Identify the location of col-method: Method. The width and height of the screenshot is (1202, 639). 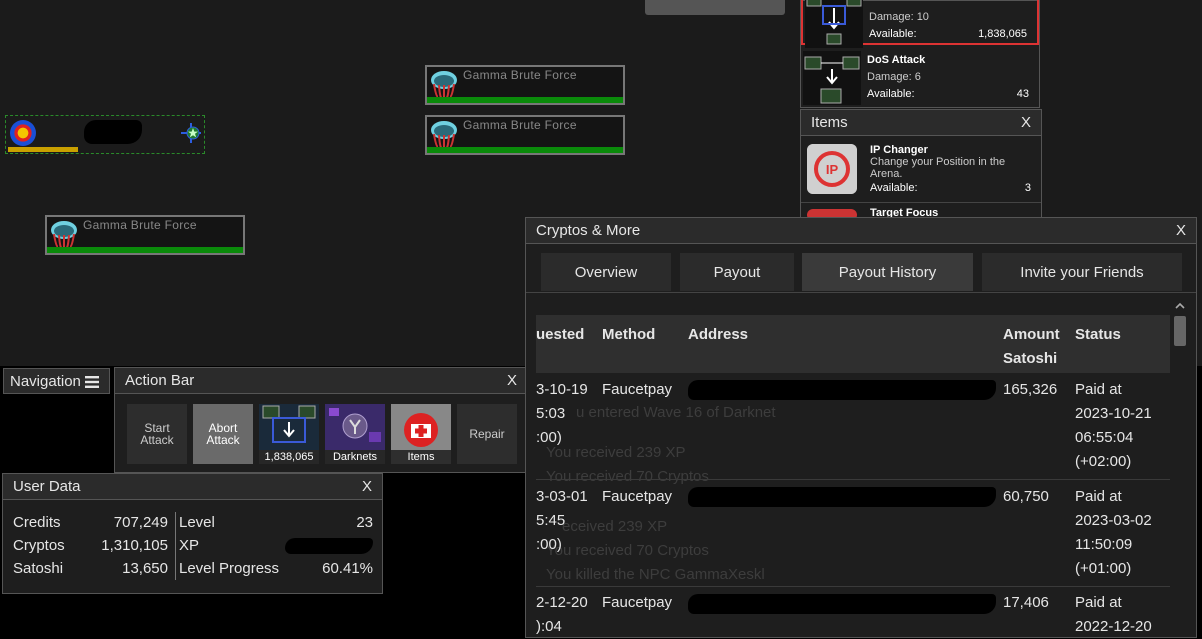
(629, 334).